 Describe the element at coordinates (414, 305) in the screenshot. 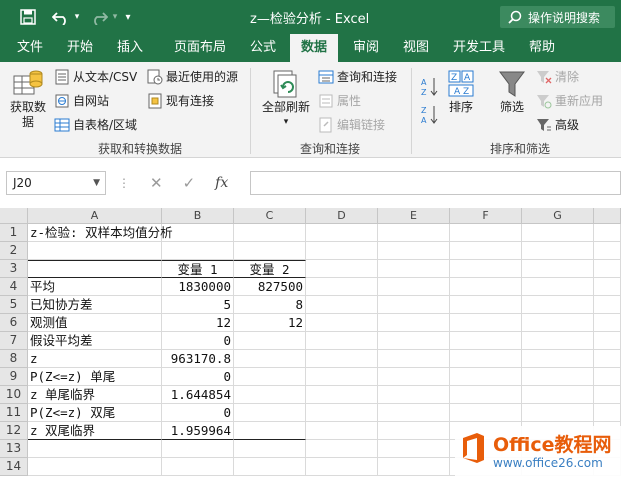

I see `cell-e5` at that location.